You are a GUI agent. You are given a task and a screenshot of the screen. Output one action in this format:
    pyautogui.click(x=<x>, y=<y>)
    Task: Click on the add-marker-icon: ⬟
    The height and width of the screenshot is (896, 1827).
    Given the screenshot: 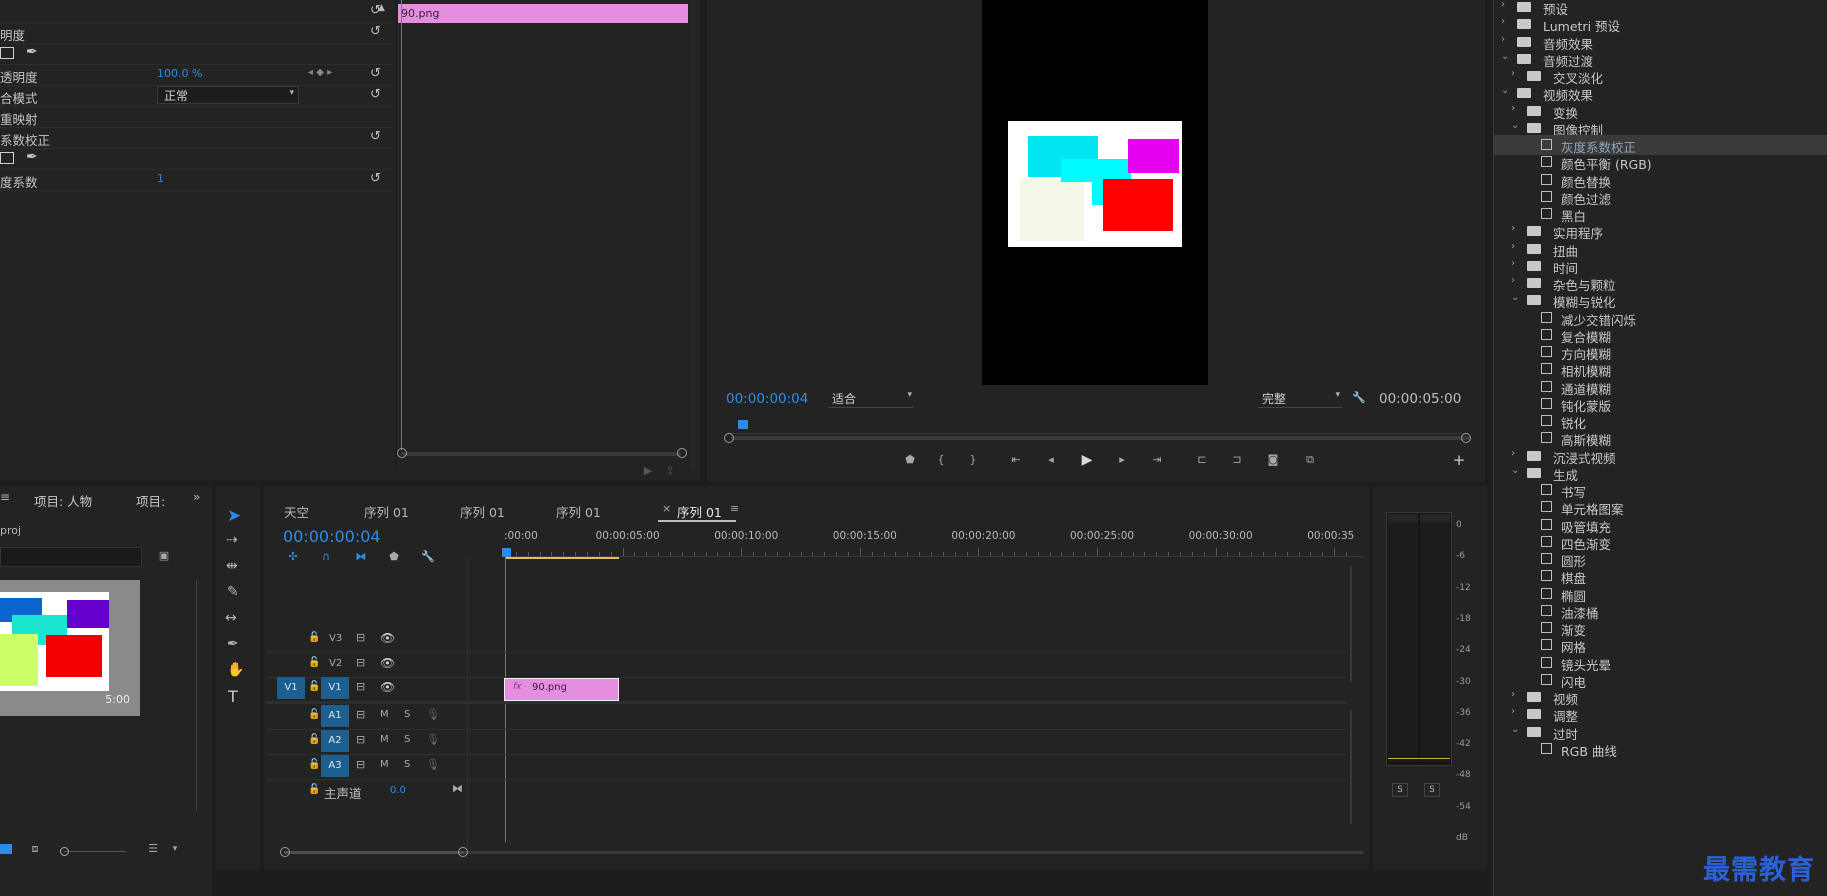 What is the action you would take?
    pyautogui.click(x=910, y=460)
    